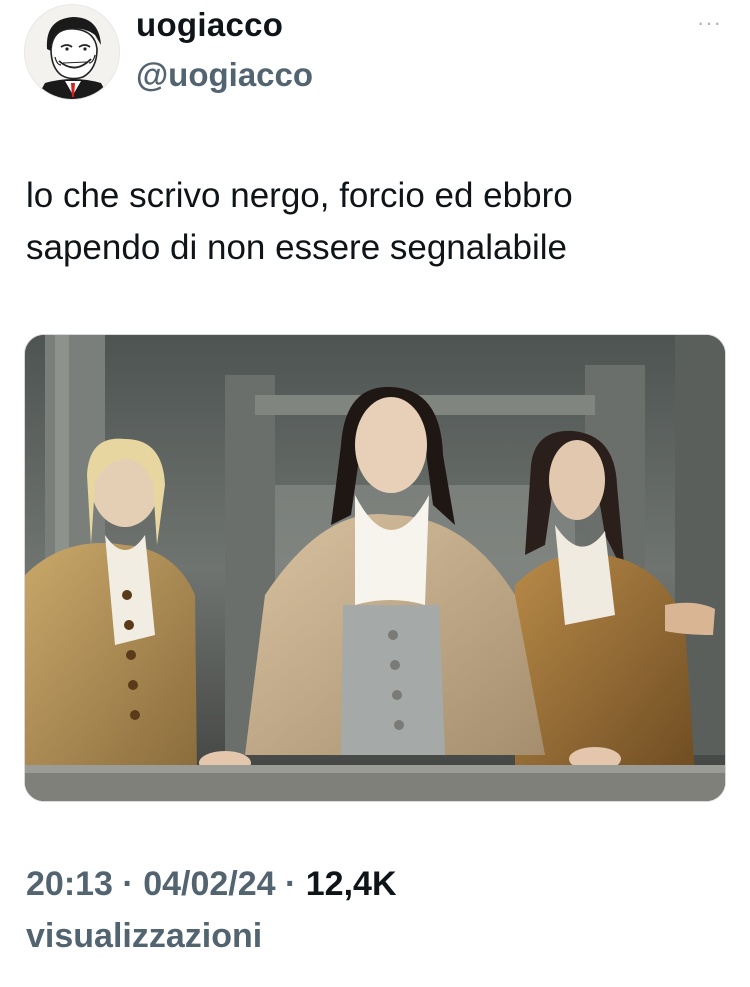 The height and width of the screenshot is (987, 750). I want to click on tweet-header: uogiacco @uogiacco ···, so click(375, 54).